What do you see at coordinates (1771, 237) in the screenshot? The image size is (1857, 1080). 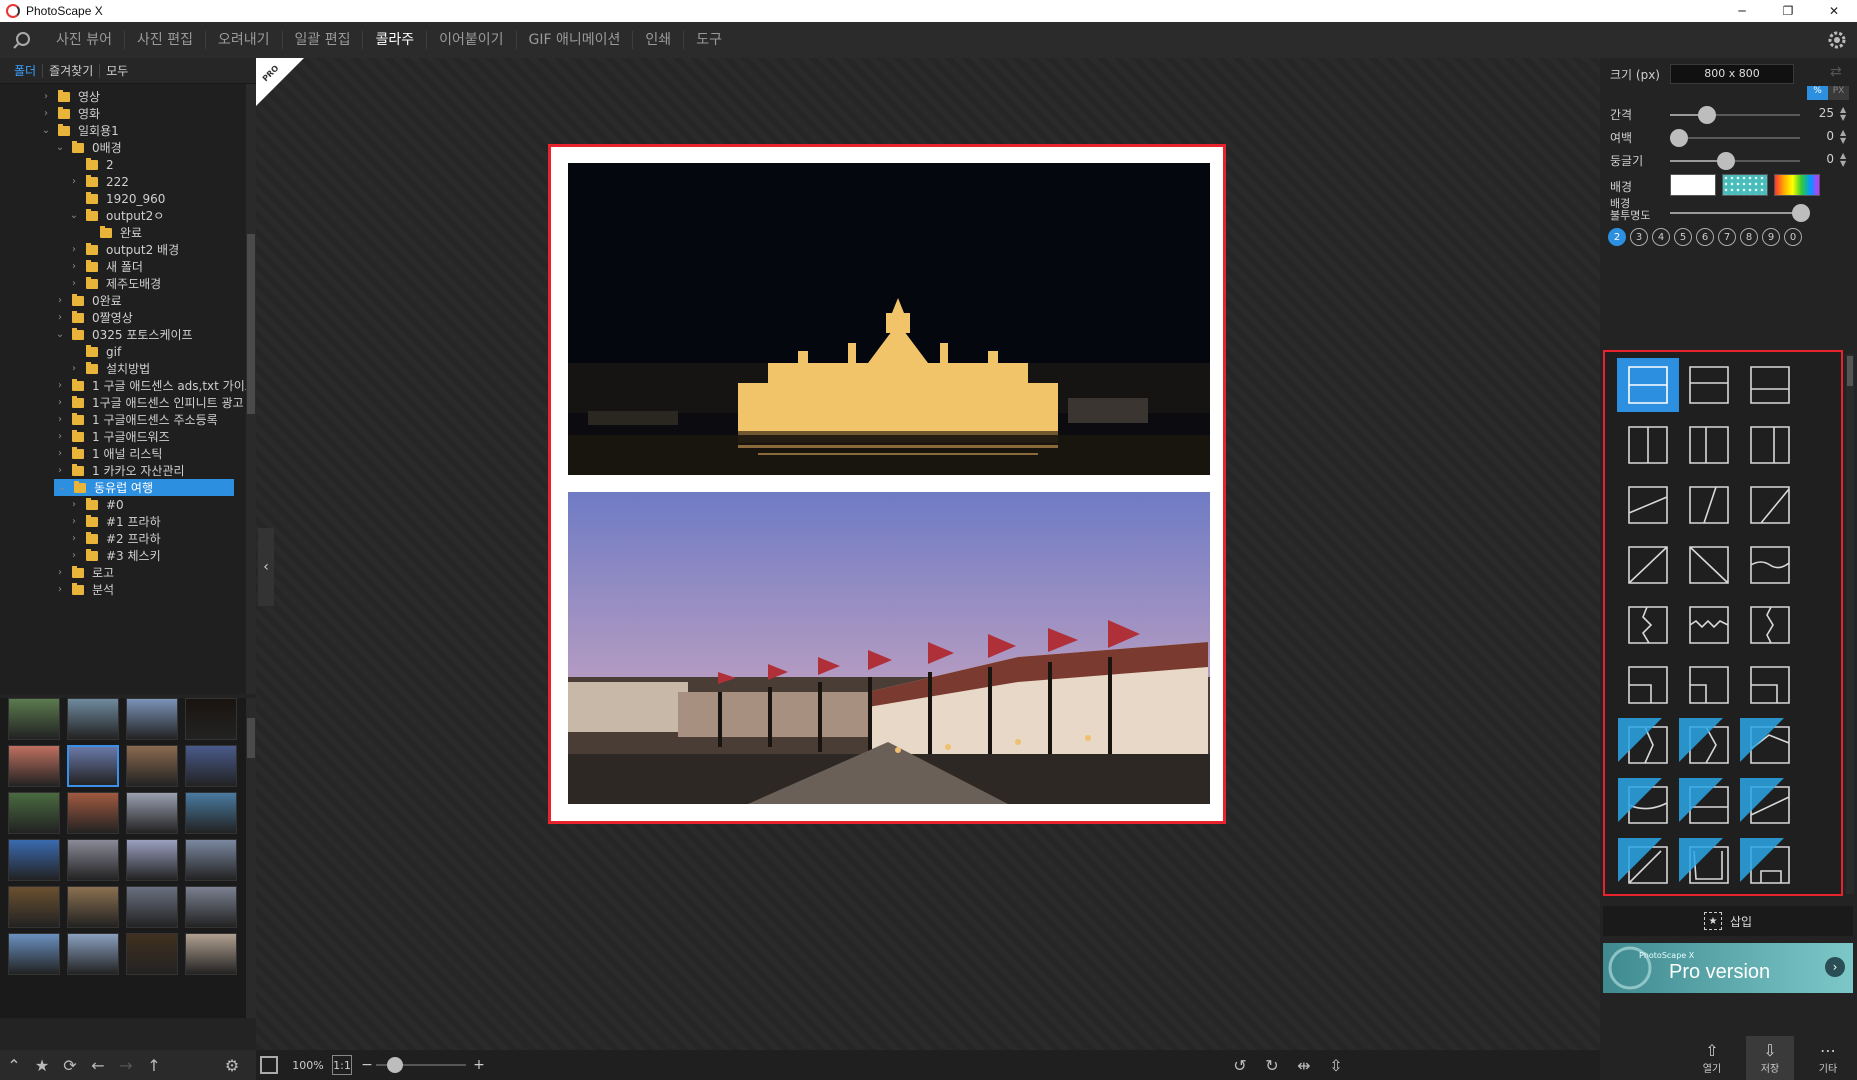 I see `photo-count-option: 9` at bounding box center [1771, 237].